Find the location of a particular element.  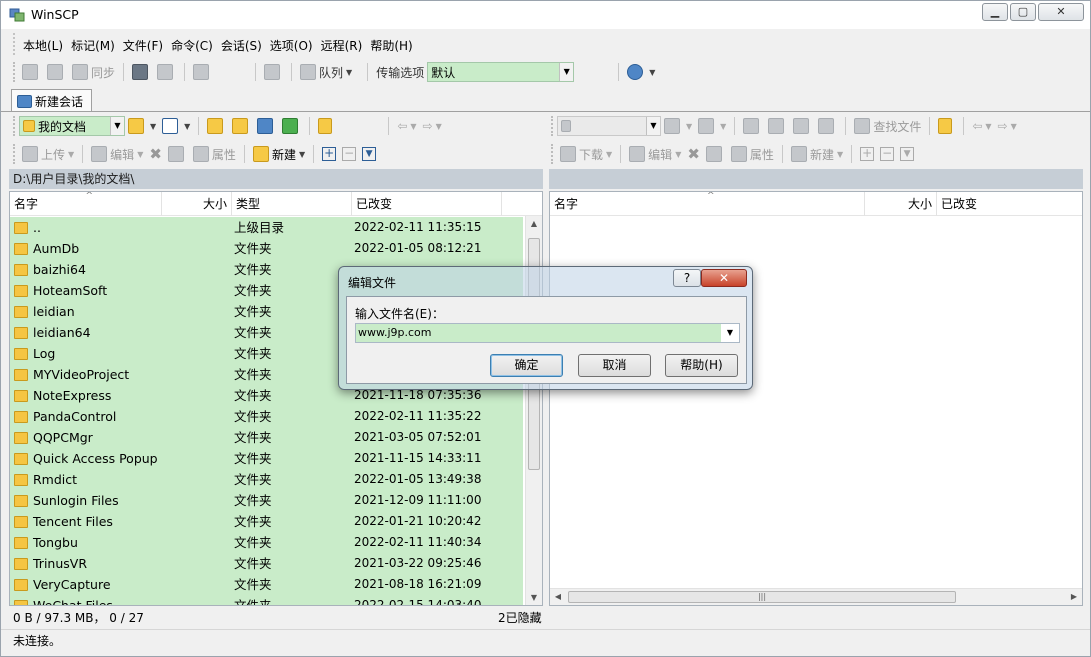

right-open-folder-button: ▼ is located at coordinates (678, 126).